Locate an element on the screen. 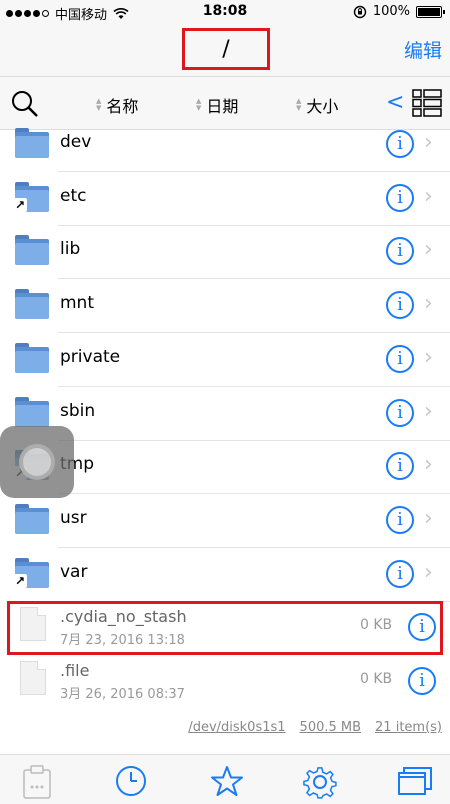 The width and height of the screenshot is (450, 804). battery-percent: 100% is located at coordinates (391, 11).